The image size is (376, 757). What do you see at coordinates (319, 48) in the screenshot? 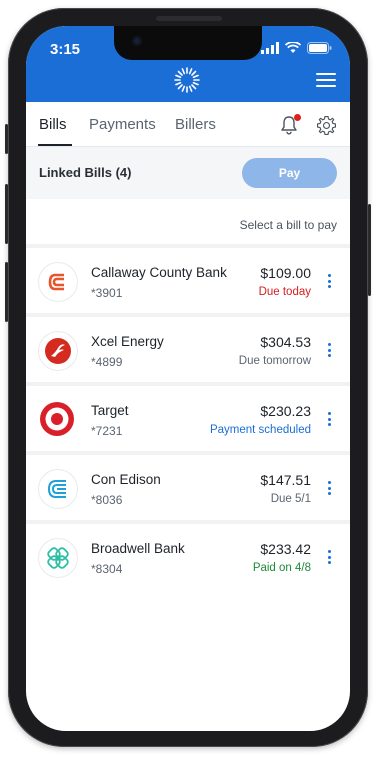
I see `battery-icon` at bounding box center [319, 48].